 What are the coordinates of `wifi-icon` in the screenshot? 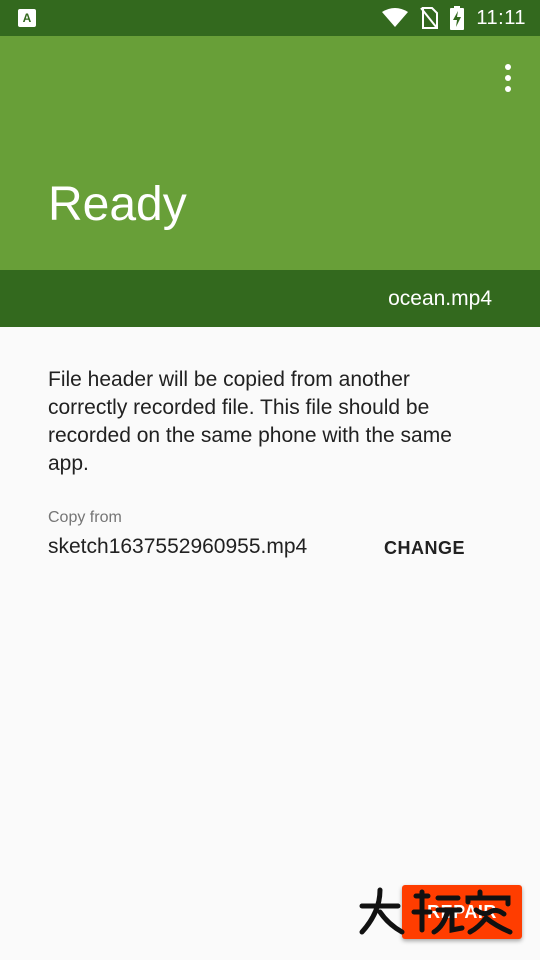 It's located at (395, 18).